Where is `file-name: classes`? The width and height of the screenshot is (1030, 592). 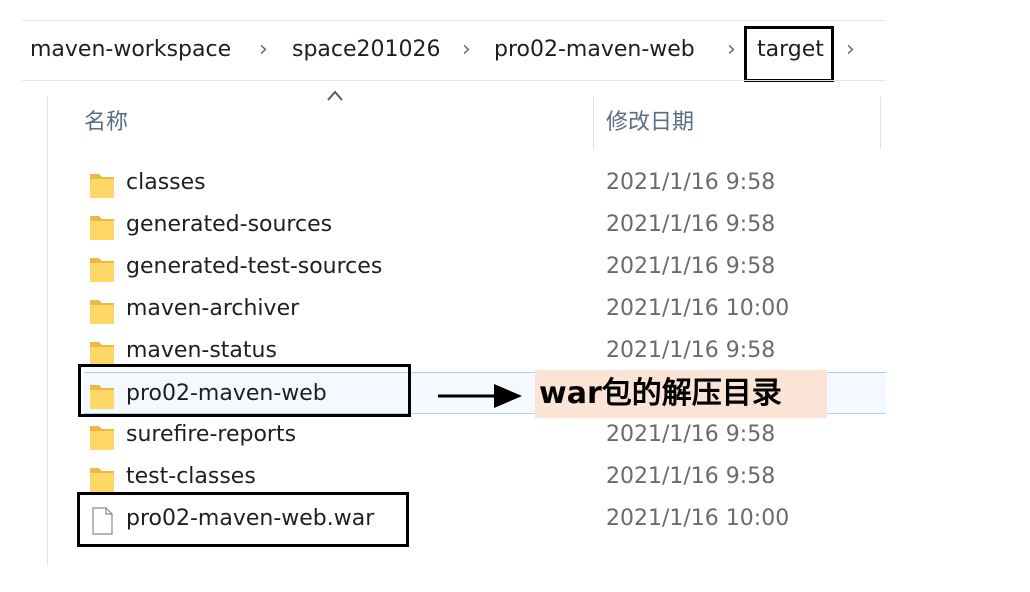 file-name: classes is located at coordinates (166, 182).